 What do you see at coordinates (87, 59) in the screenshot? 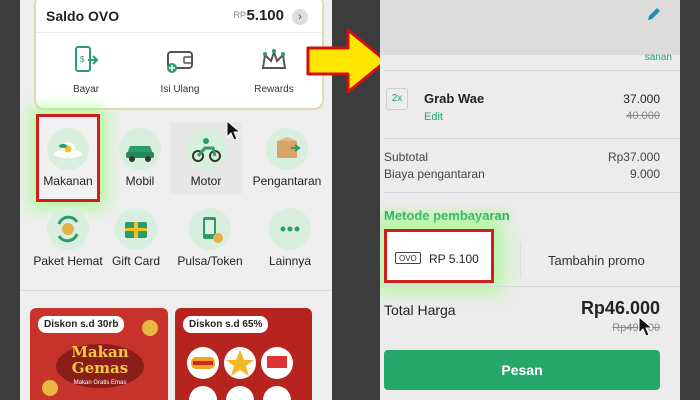
I see `phone-pay-icon: $` at bounding box center [87, 59].